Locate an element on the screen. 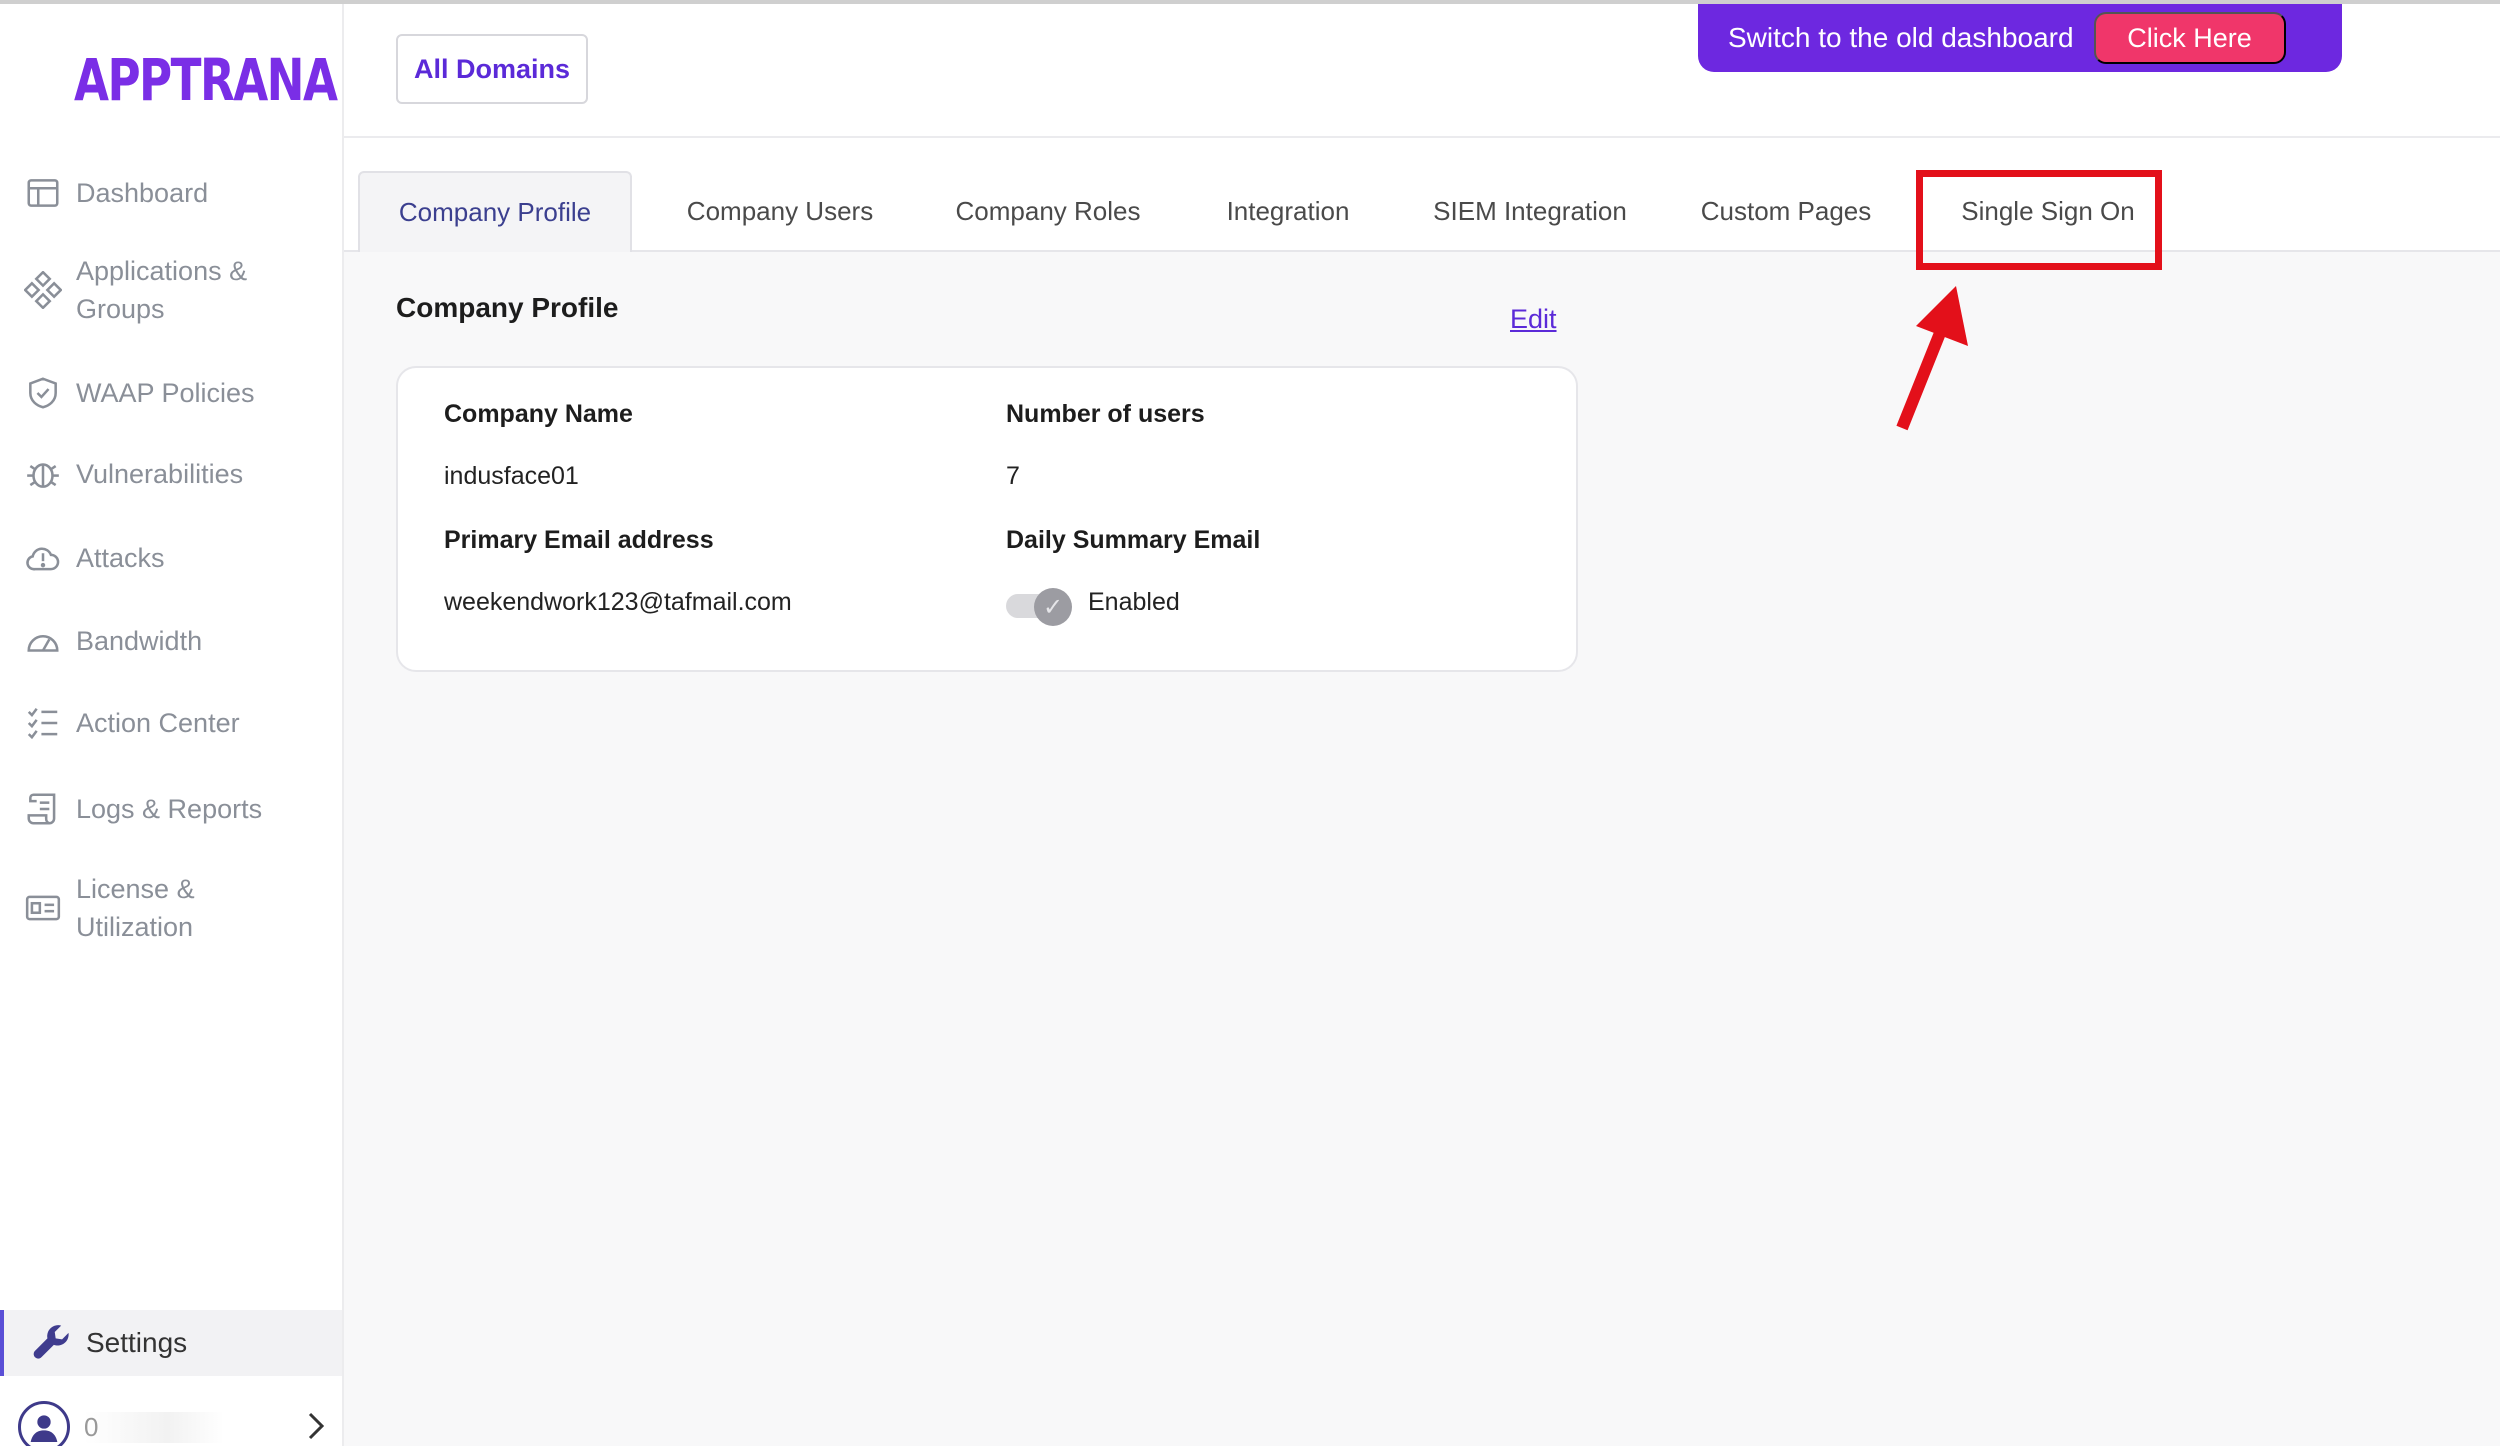  sidebar-item-label: Action Center is located at coordinates (158, 723).